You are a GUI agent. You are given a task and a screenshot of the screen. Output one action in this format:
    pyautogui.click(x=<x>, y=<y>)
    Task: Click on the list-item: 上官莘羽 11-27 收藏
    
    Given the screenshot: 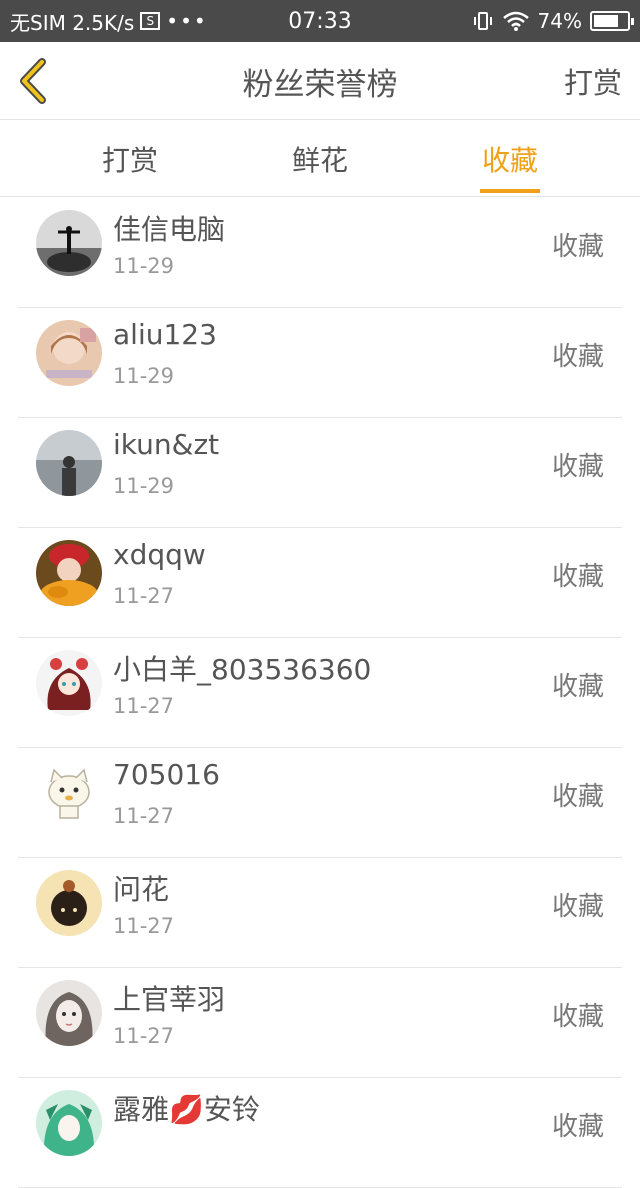 What is the action you would take?
    pyautogui.click(x=320, y=1023)
    